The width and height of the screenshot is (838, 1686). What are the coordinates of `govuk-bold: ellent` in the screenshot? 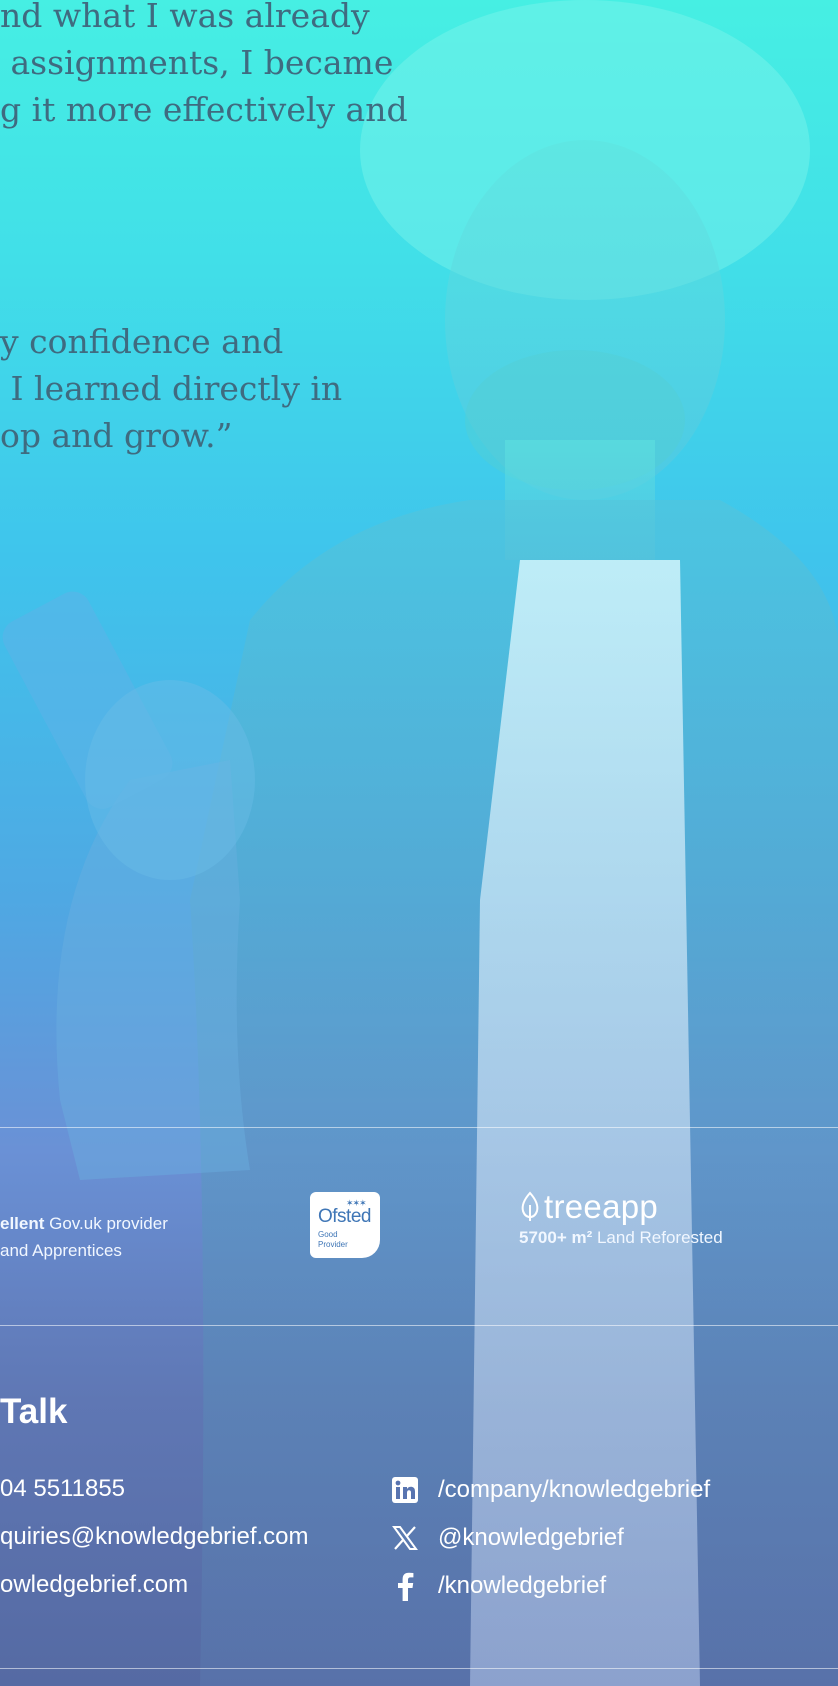 It's located at (22, 1223).